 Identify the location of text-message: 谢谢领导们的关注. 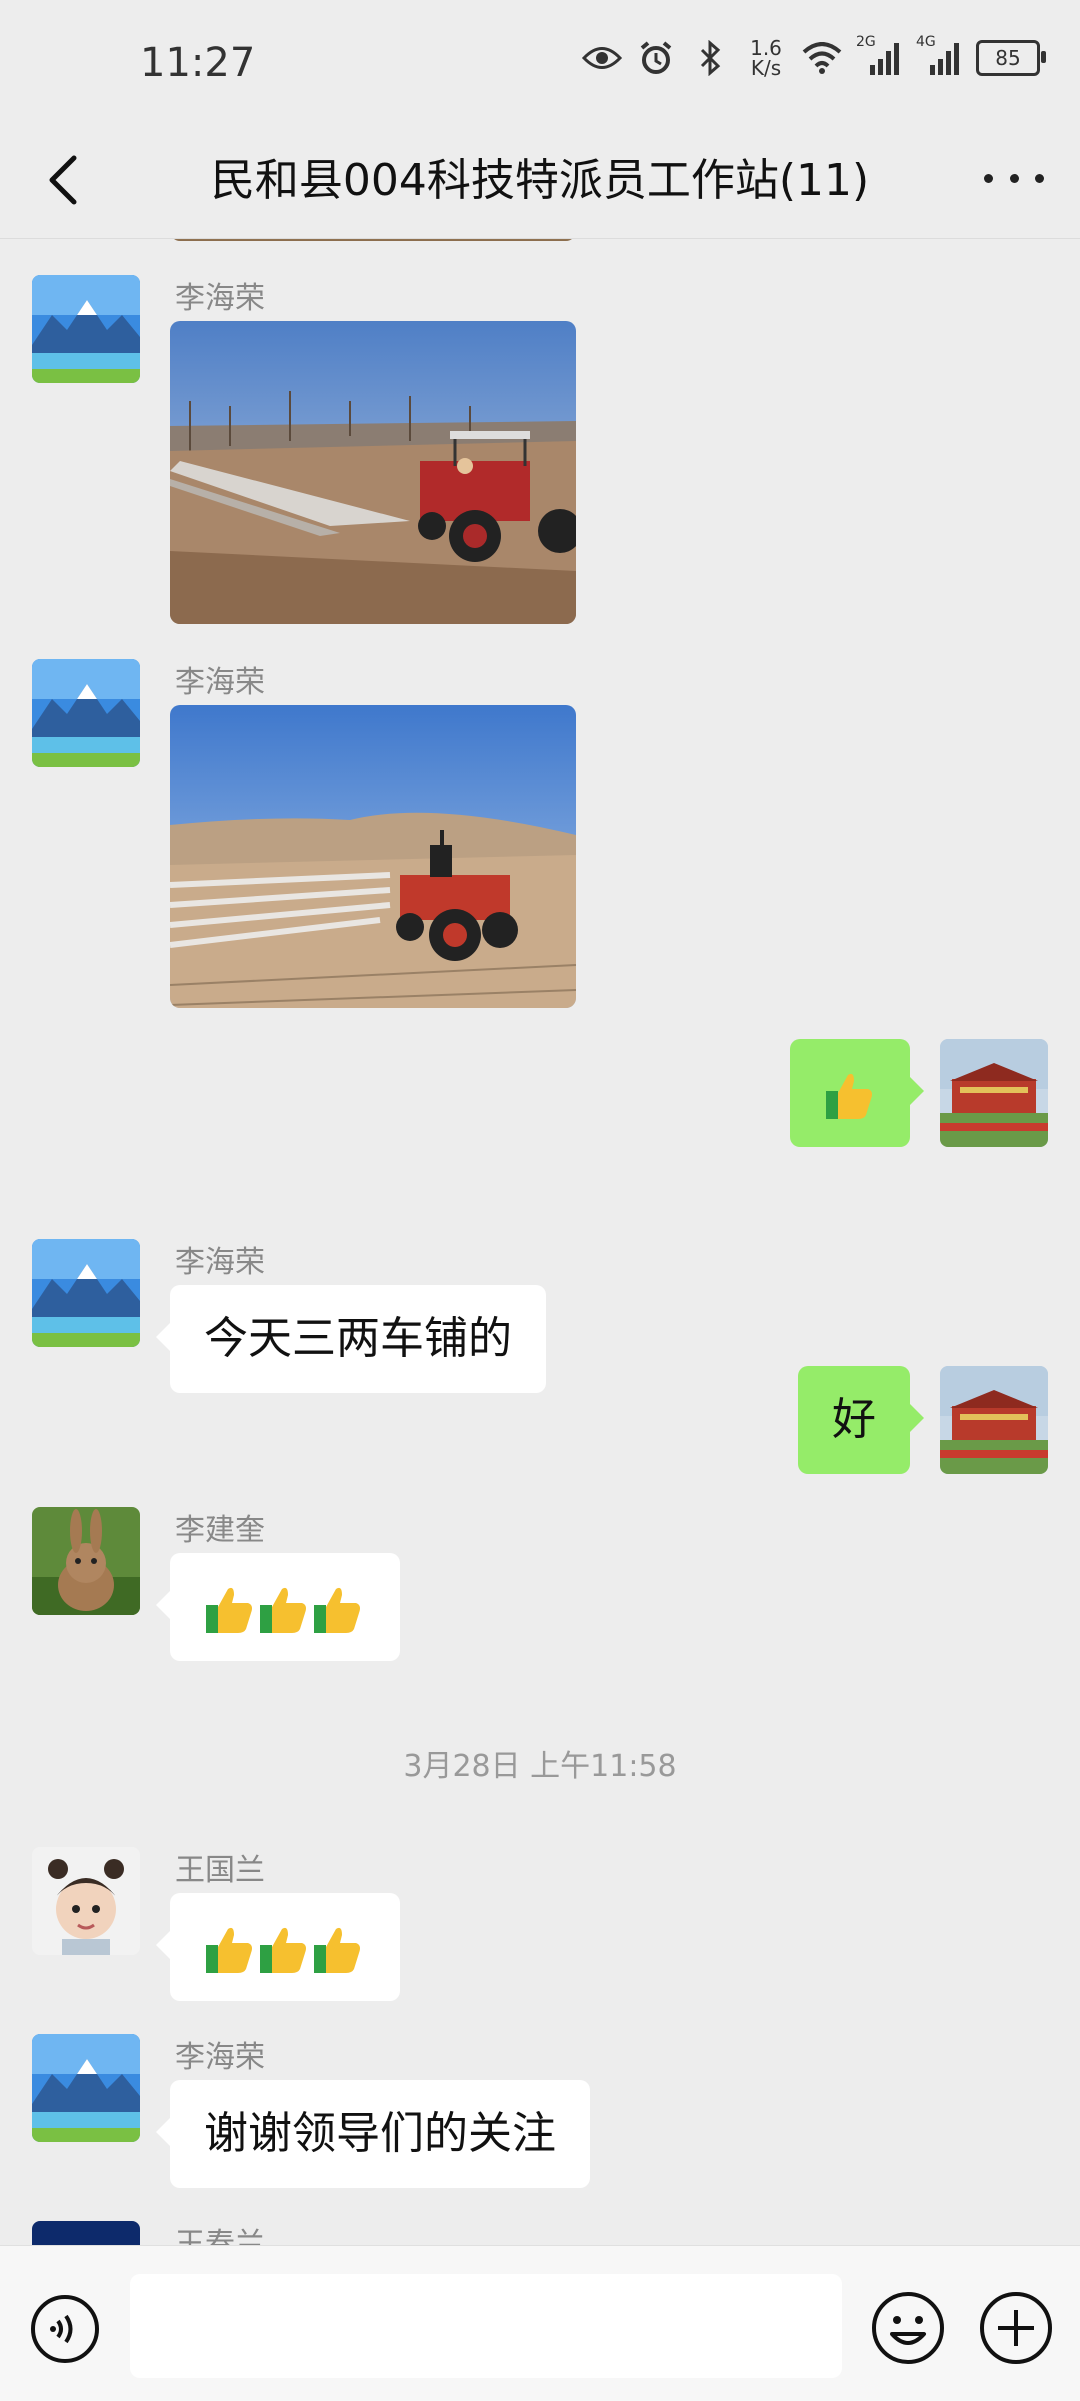
(373, 2134).